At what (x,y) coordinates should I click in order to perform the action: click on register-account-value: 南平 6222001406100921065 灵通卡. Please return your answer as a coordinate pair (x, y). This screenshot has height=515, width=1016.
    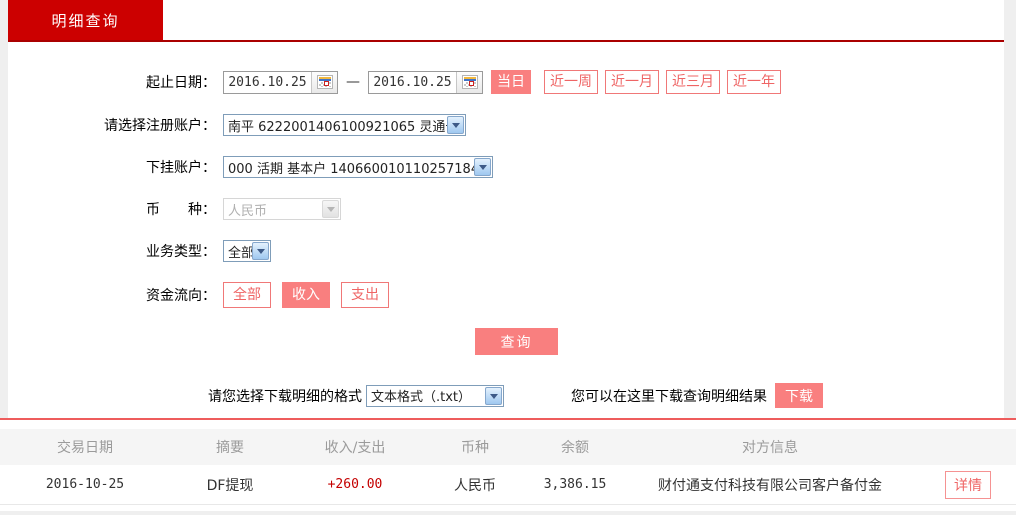
    Looking at the image, I should click on (337, 127).